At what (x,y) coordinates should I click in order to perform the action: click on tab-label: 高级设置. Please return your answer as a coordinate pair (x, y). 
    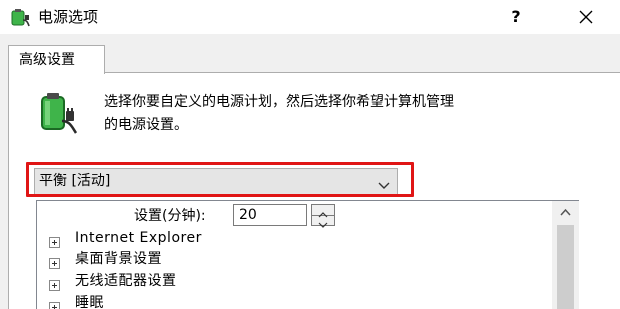
    Looking at the image, I should click on (47, 60).